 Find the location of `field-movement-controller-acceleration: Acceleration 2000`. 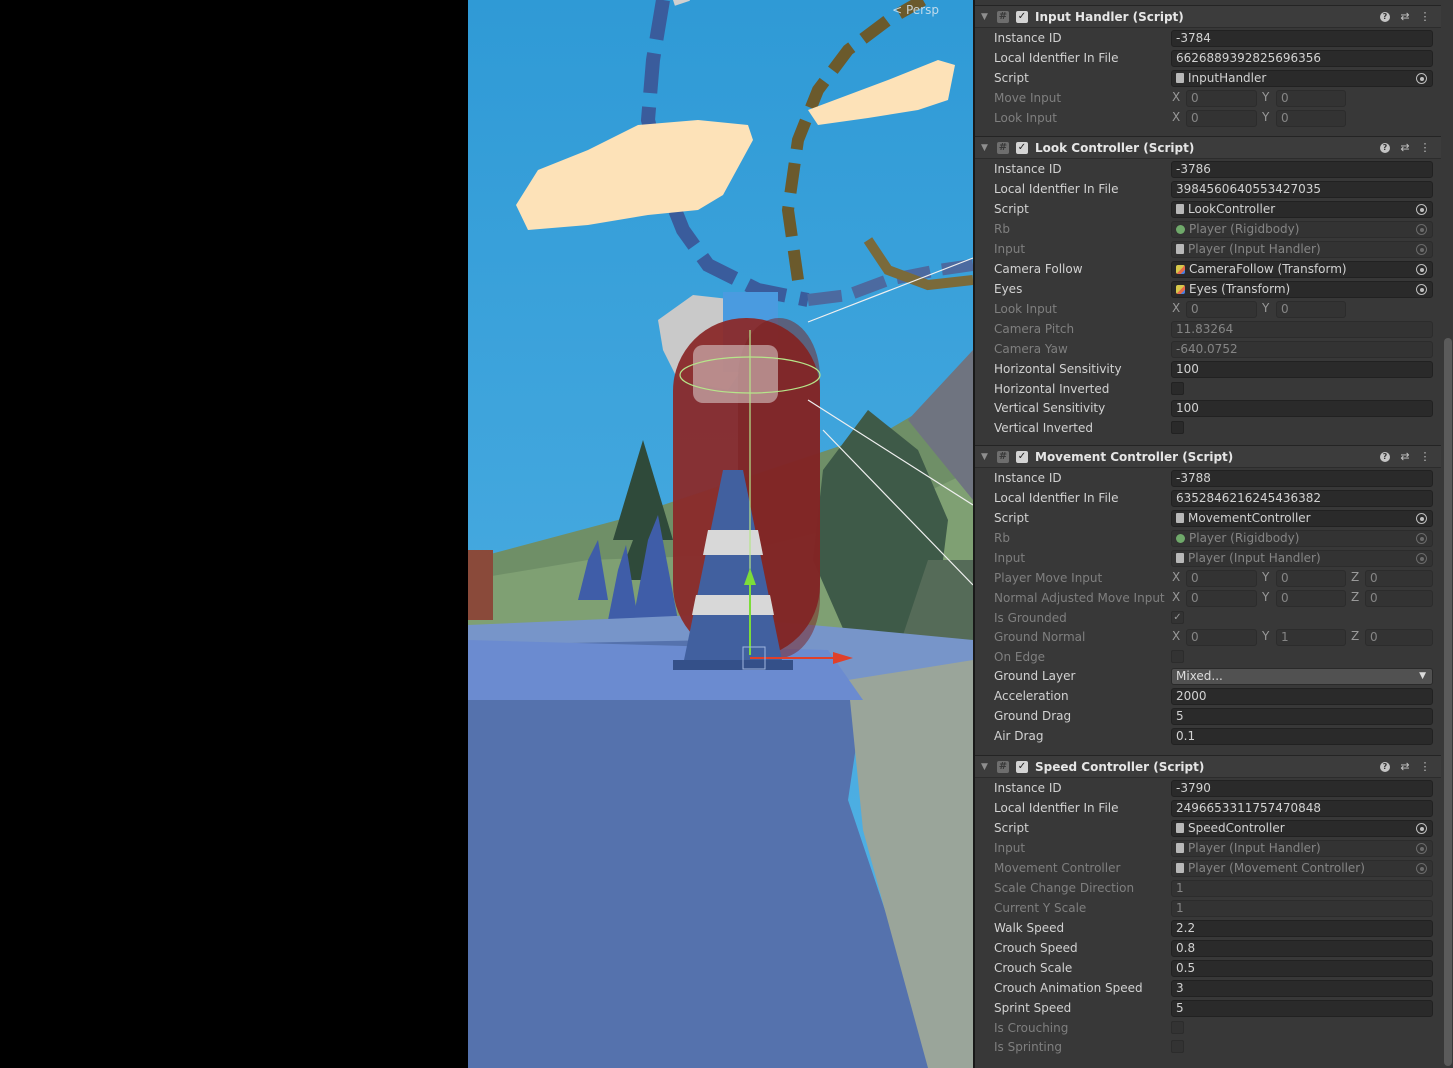

field-movement-controller-acceleration: Acceleration 2000 is located at coordinates (1208, 697).